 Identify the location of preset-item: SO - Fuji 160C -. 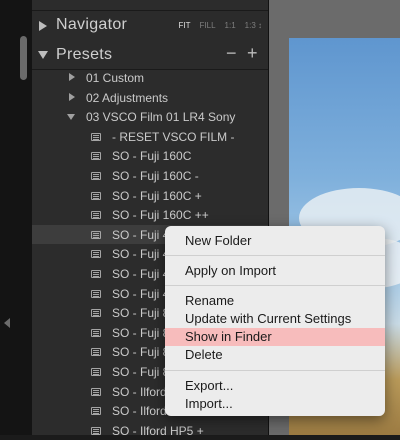
(150, 176).